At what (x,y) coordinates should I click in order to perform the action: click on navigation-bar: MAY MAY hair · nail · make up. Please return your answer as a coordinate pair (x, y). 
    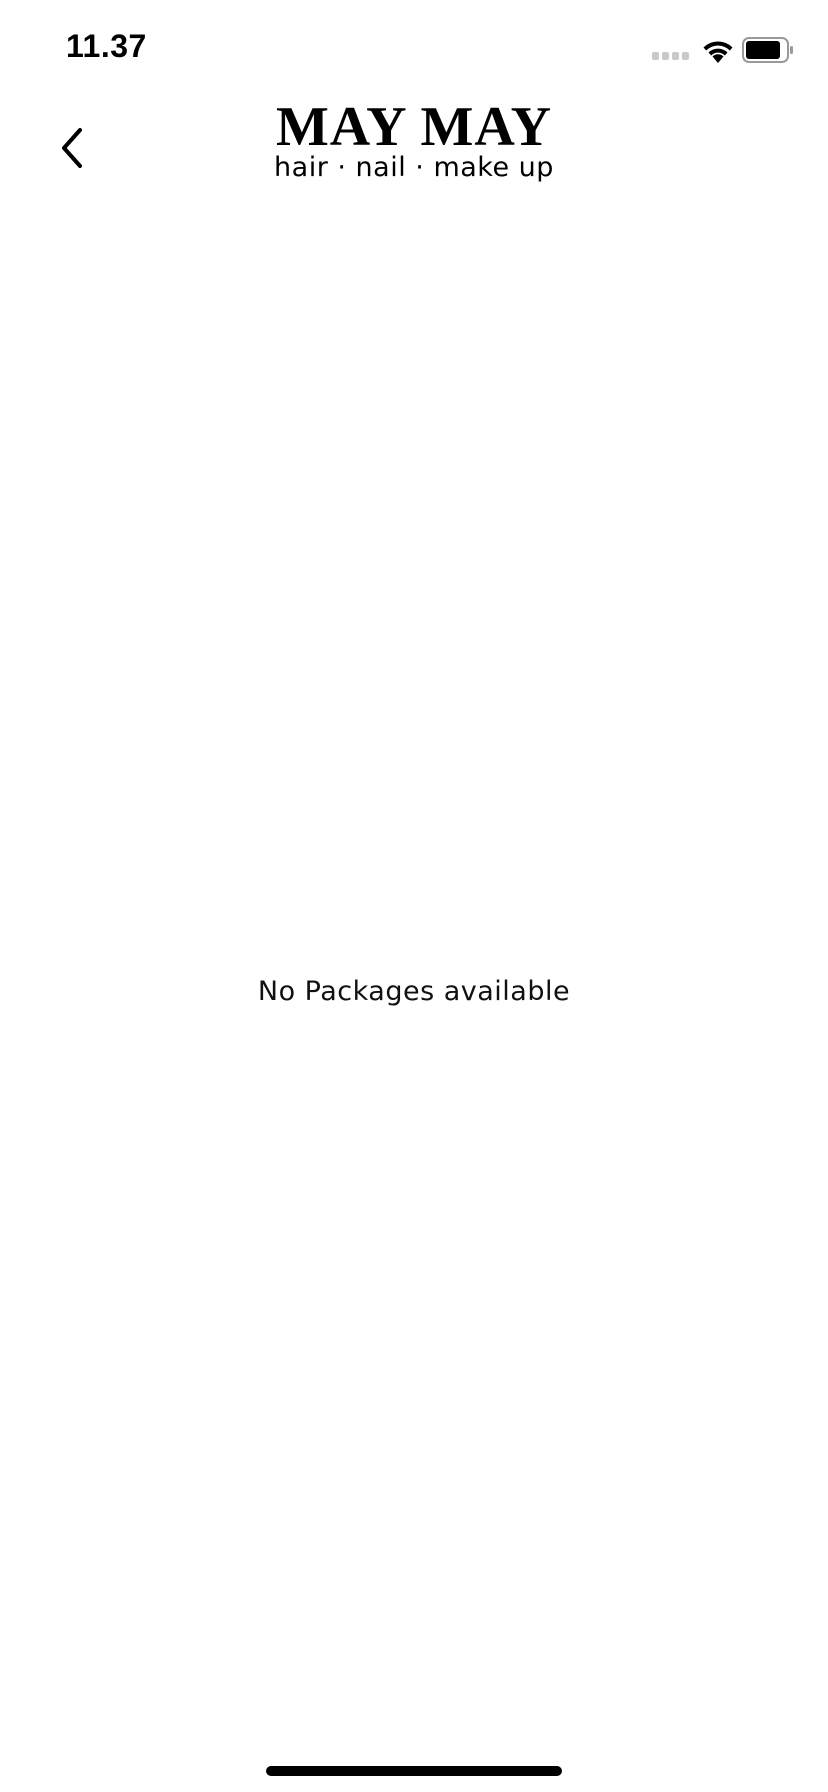
    Looking at the image, I should click on (414, 151).